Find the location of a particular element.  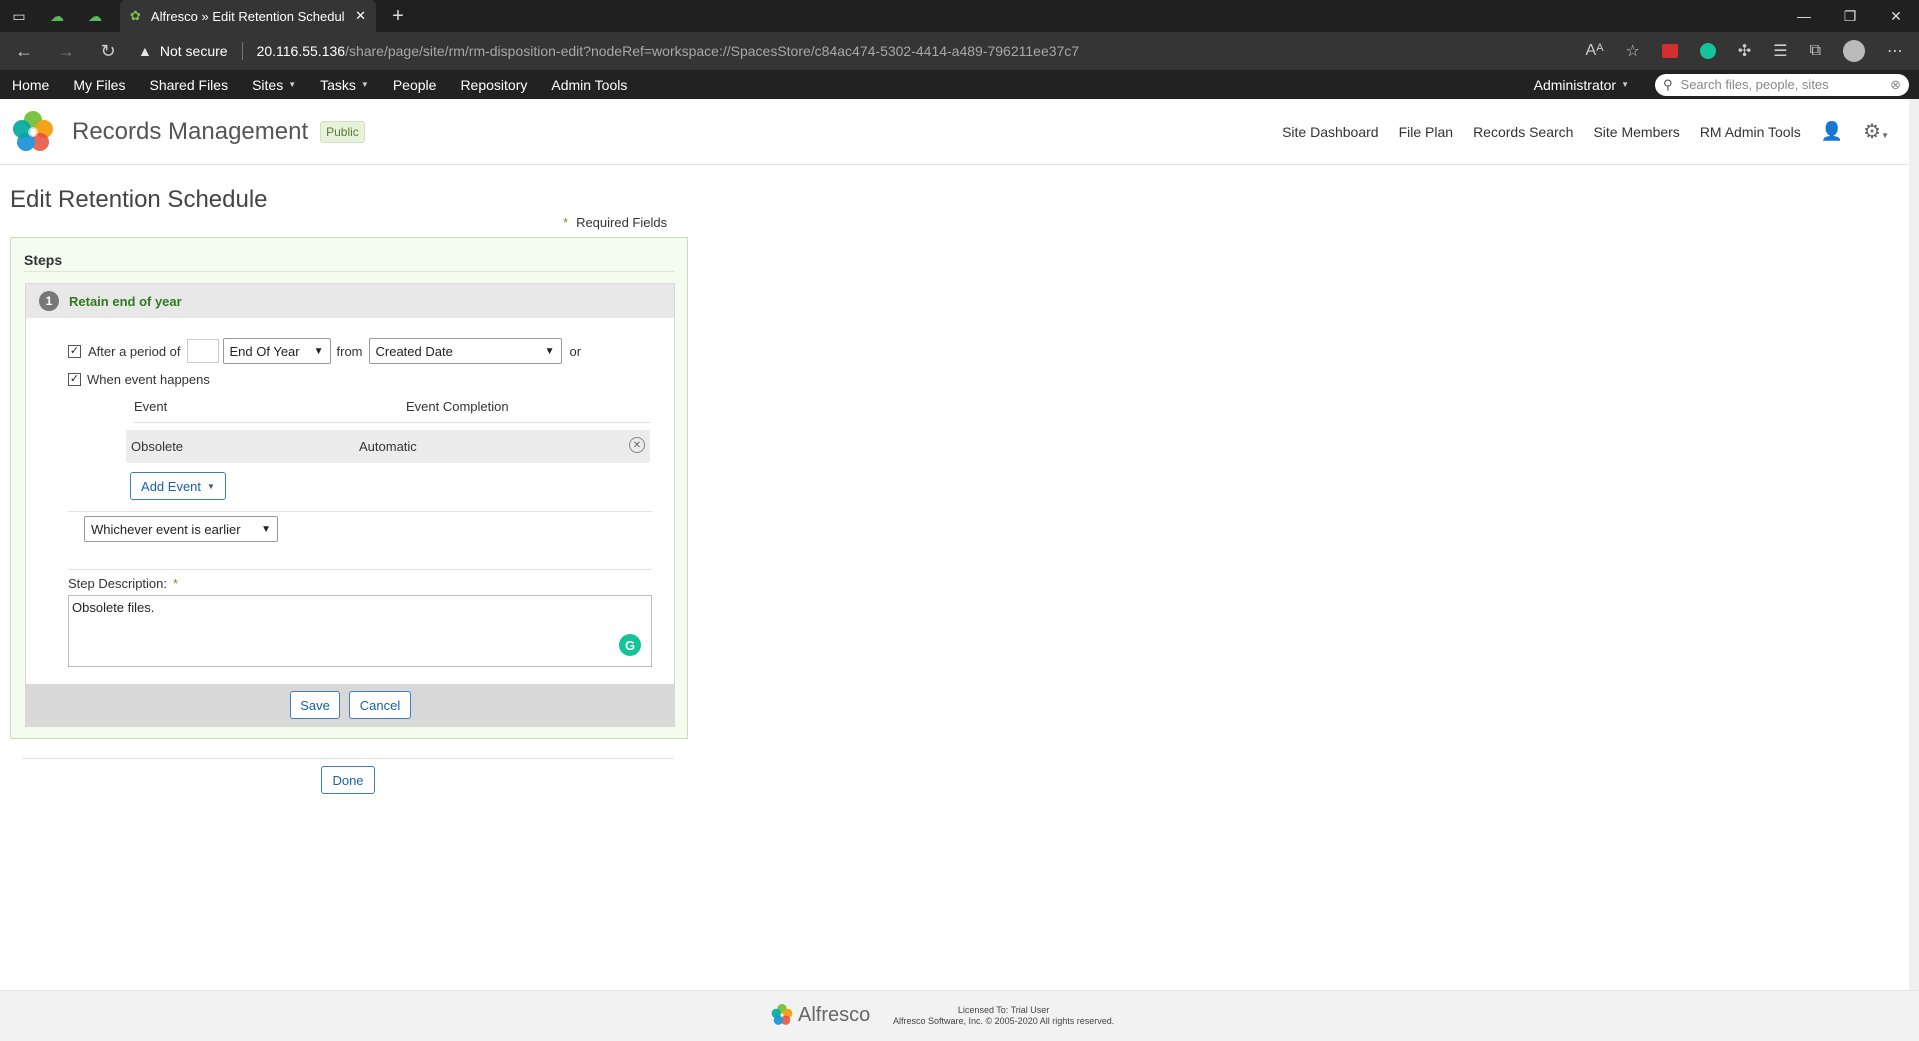

step-description-value: Obsolete files. is located at coordinates (113, 607).